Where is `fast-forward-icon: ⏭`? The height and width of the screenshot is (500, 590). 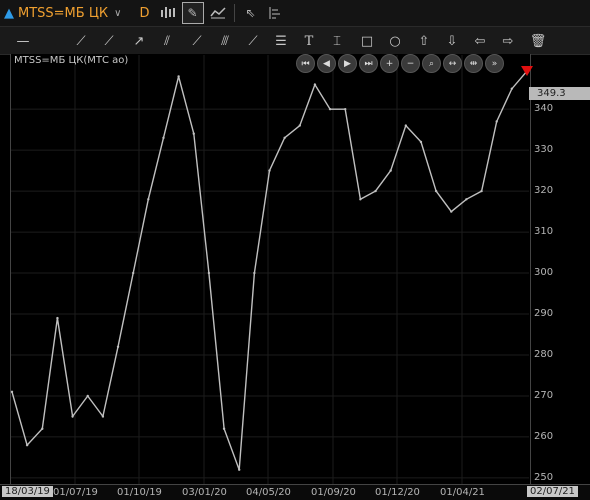
fast-forward-icon: ⏭ is located at coordinates (368, 63).